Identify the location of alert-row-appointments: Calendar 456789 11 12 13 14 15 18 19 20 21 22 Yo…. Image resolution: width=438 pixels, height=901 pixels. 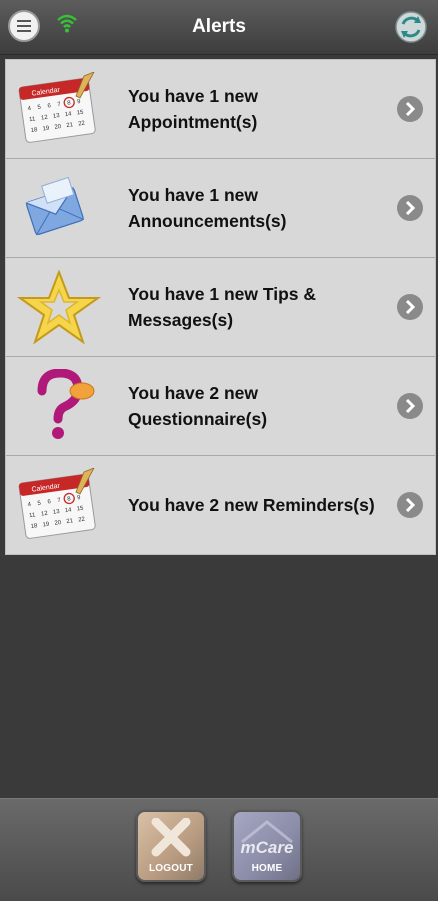
(220, 109).